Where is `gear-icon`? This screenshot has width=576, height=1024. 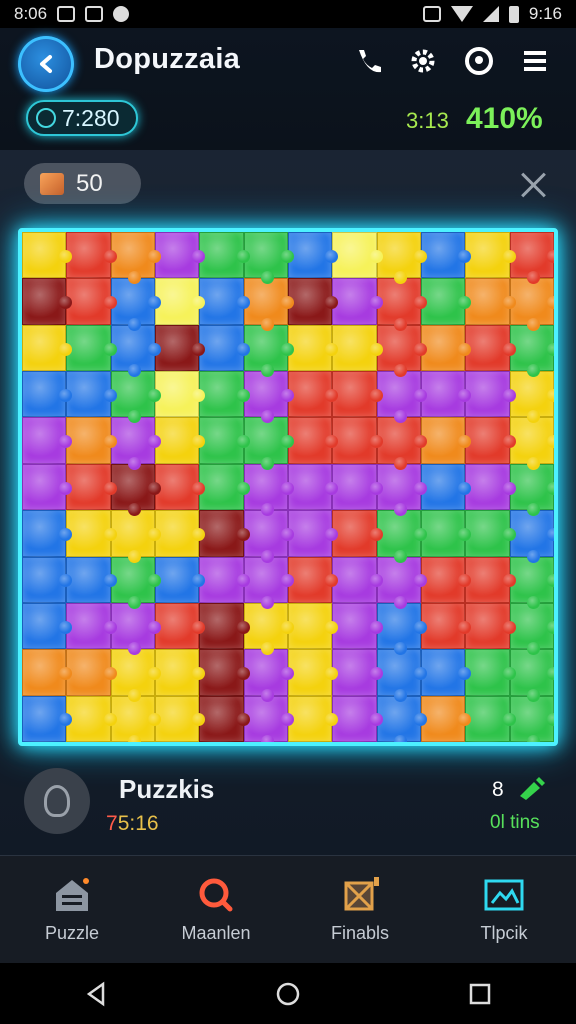
gear-icon is located at coordinates (423, 61).